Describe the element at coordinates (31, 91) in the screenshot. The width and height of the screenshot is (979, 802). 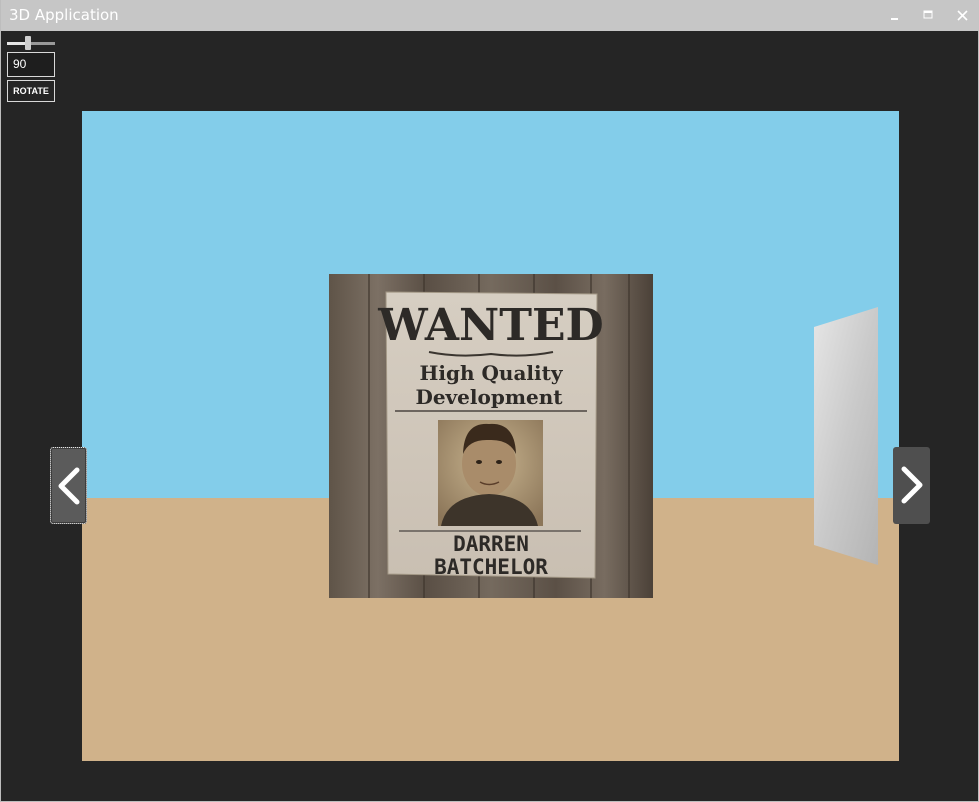
I see `rotate-button: ROTATE` at that location.